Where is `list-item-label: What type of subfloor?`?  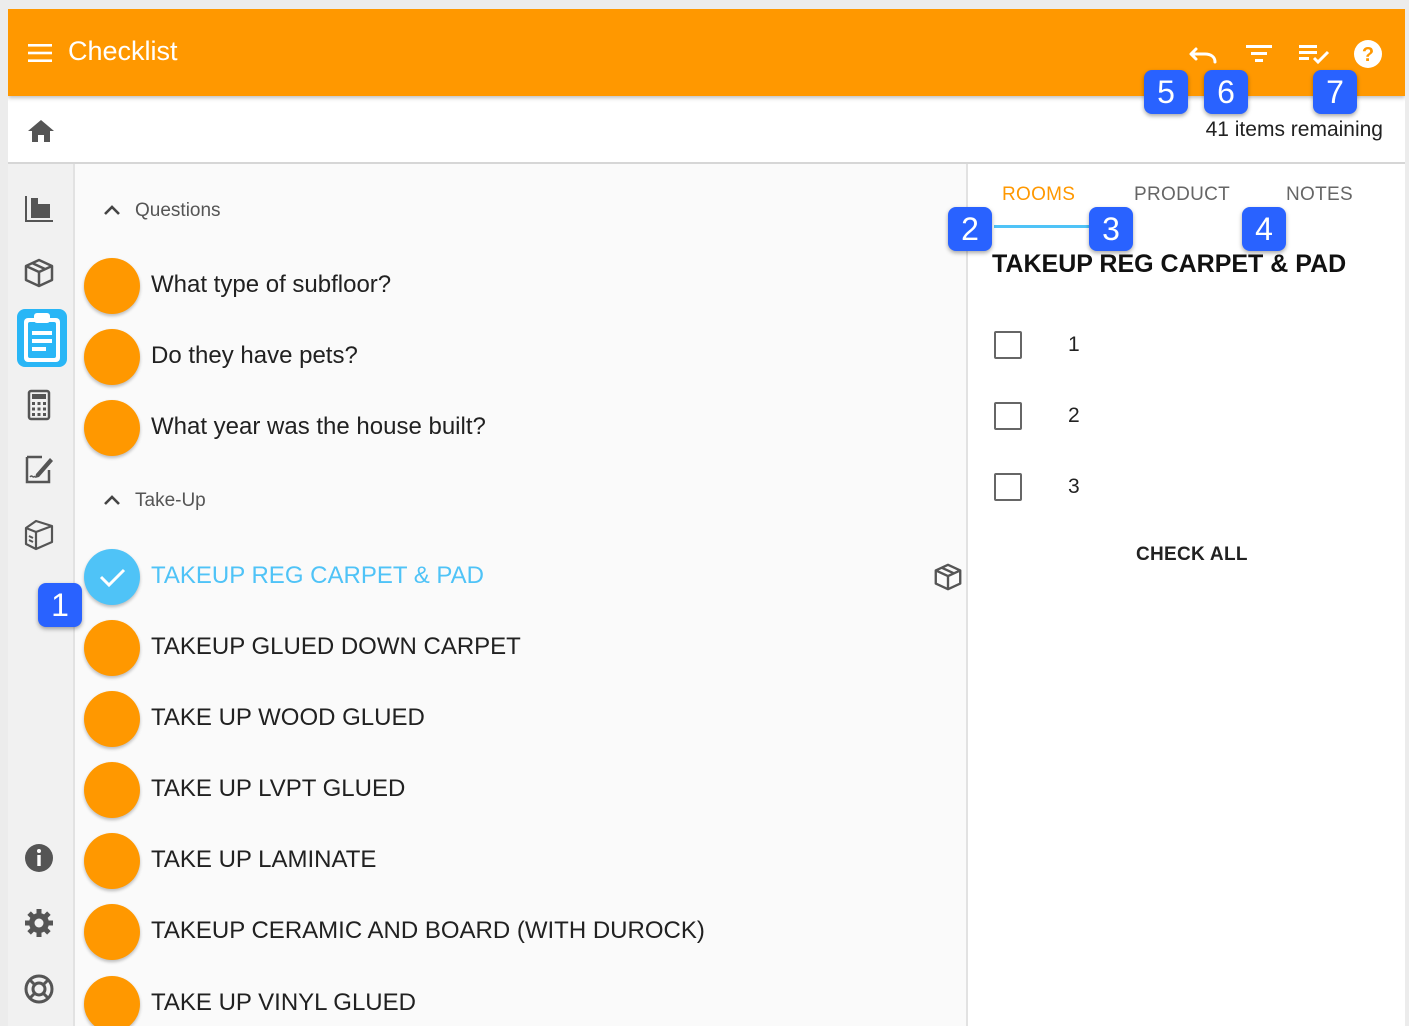
list-item-label: What type of subfloor? is located at coordinates (271, 284).